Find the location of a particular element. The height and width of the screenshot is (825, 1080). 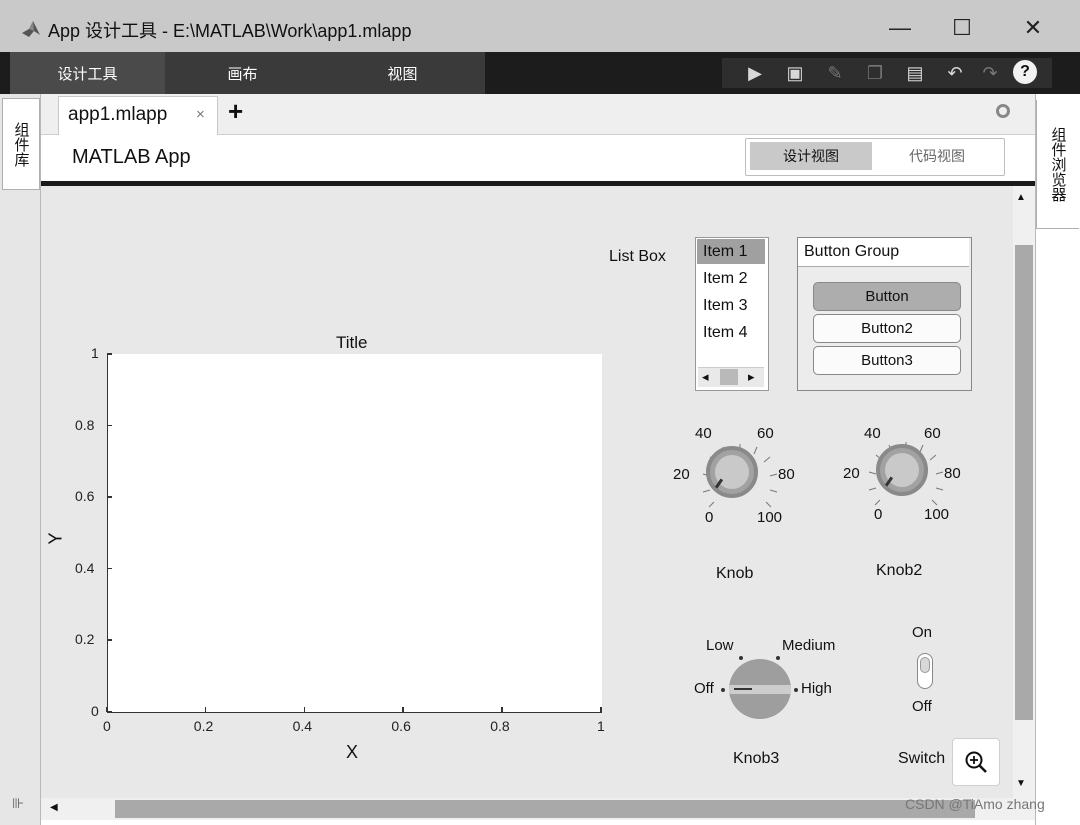

button-group-title: Button Group is located at coordinates (852, 251).